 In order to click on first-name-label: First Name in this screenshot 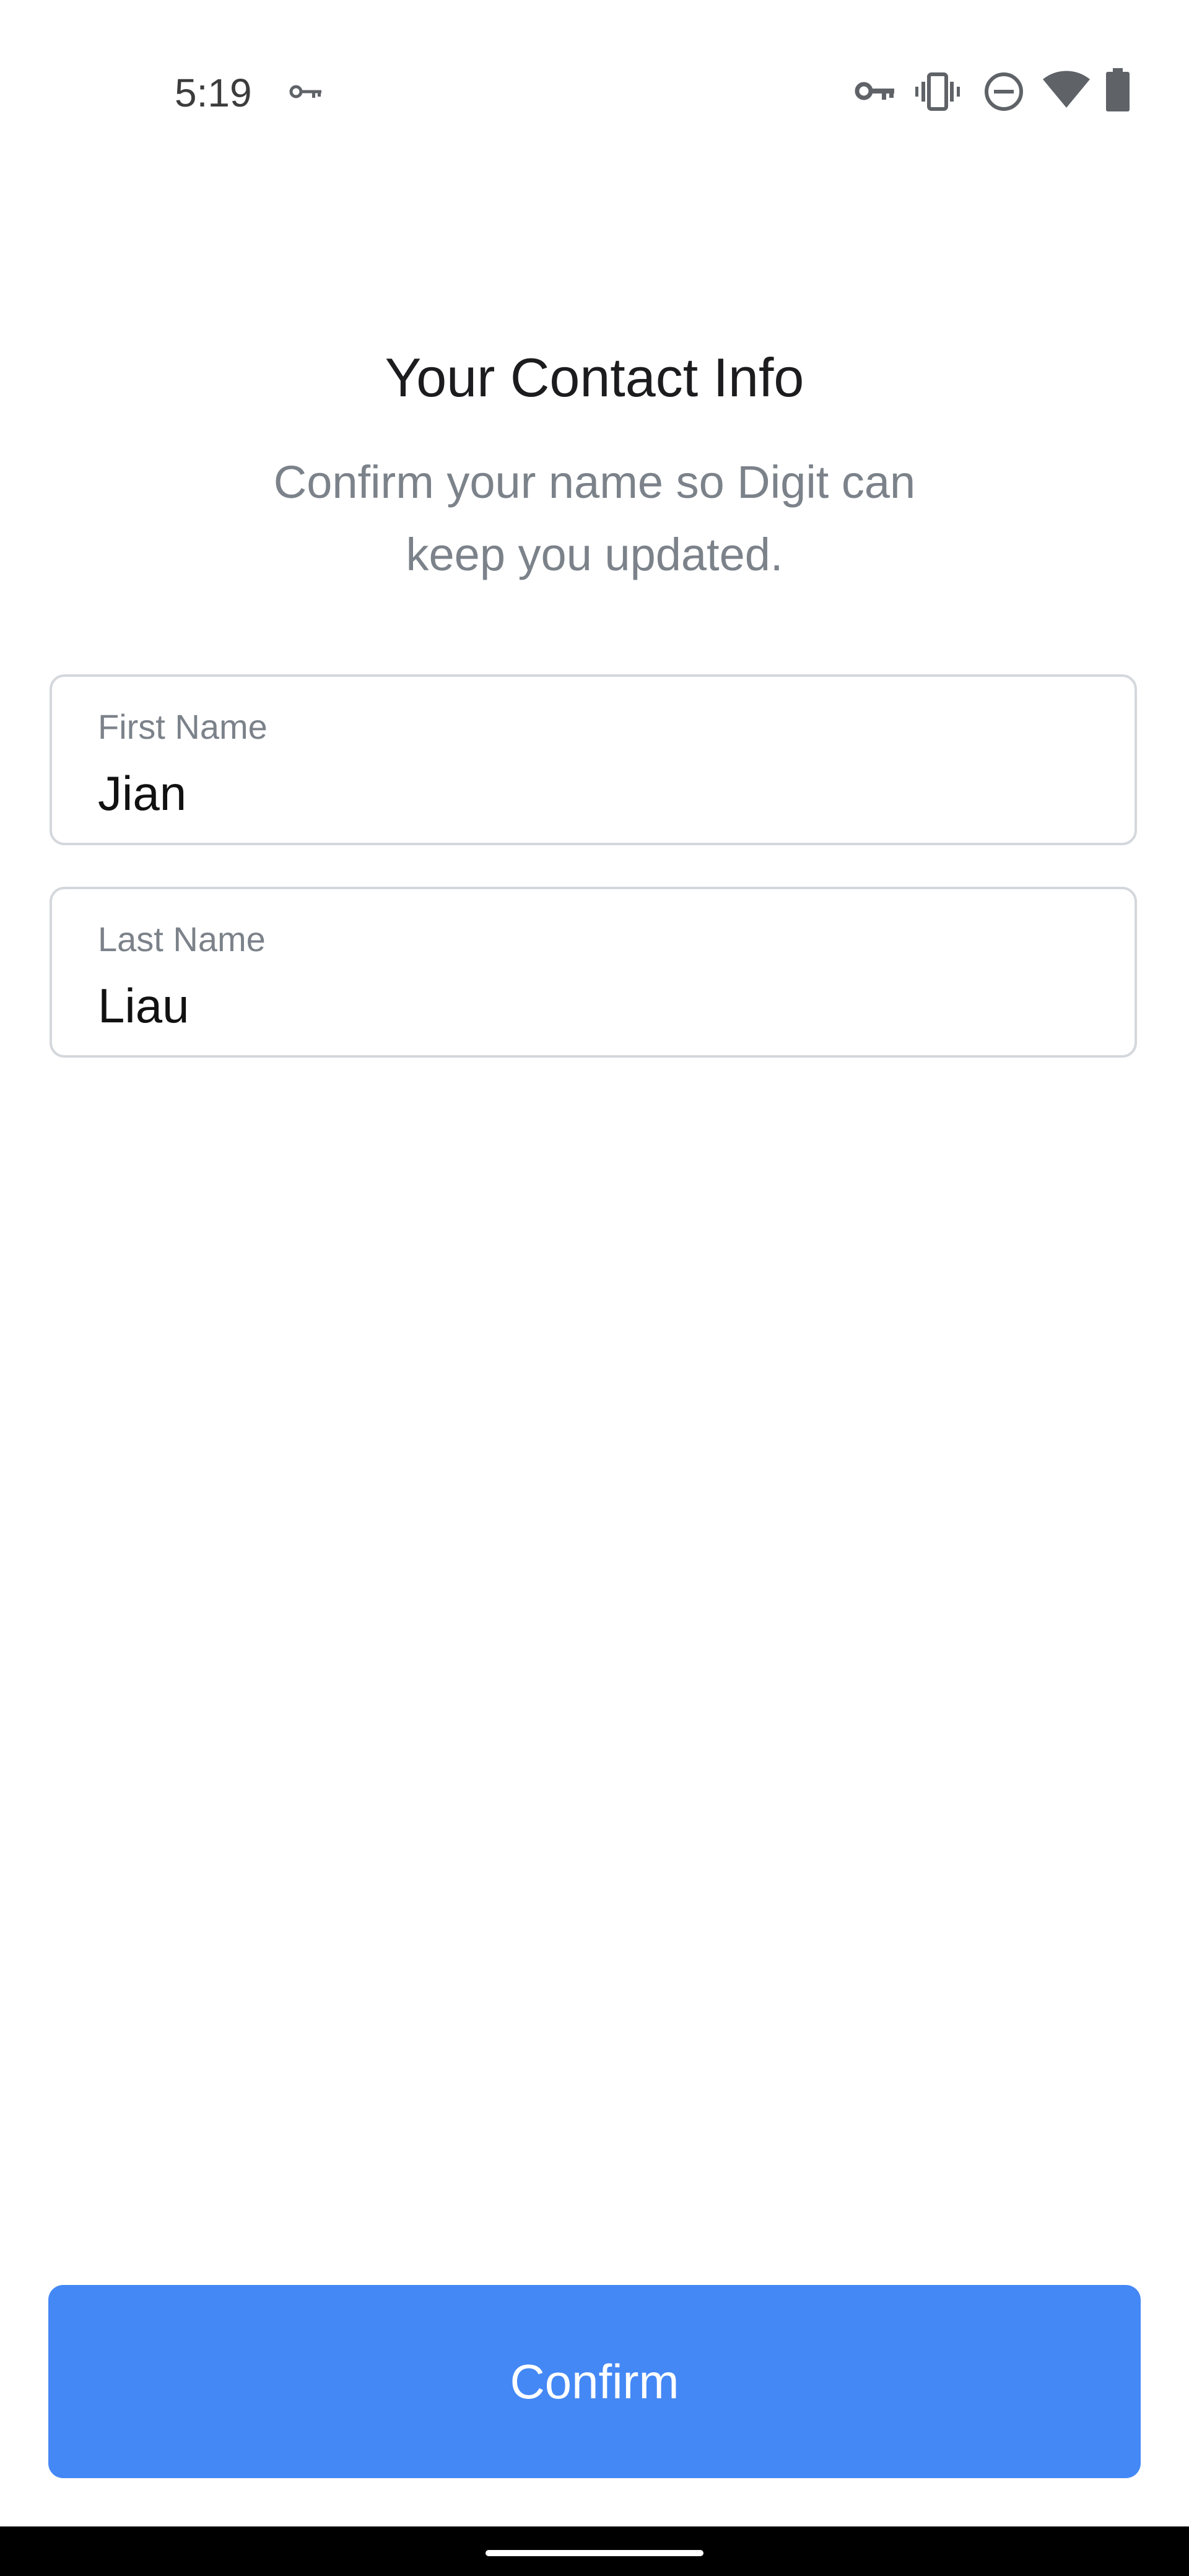, I will do `click(183, 726)`.